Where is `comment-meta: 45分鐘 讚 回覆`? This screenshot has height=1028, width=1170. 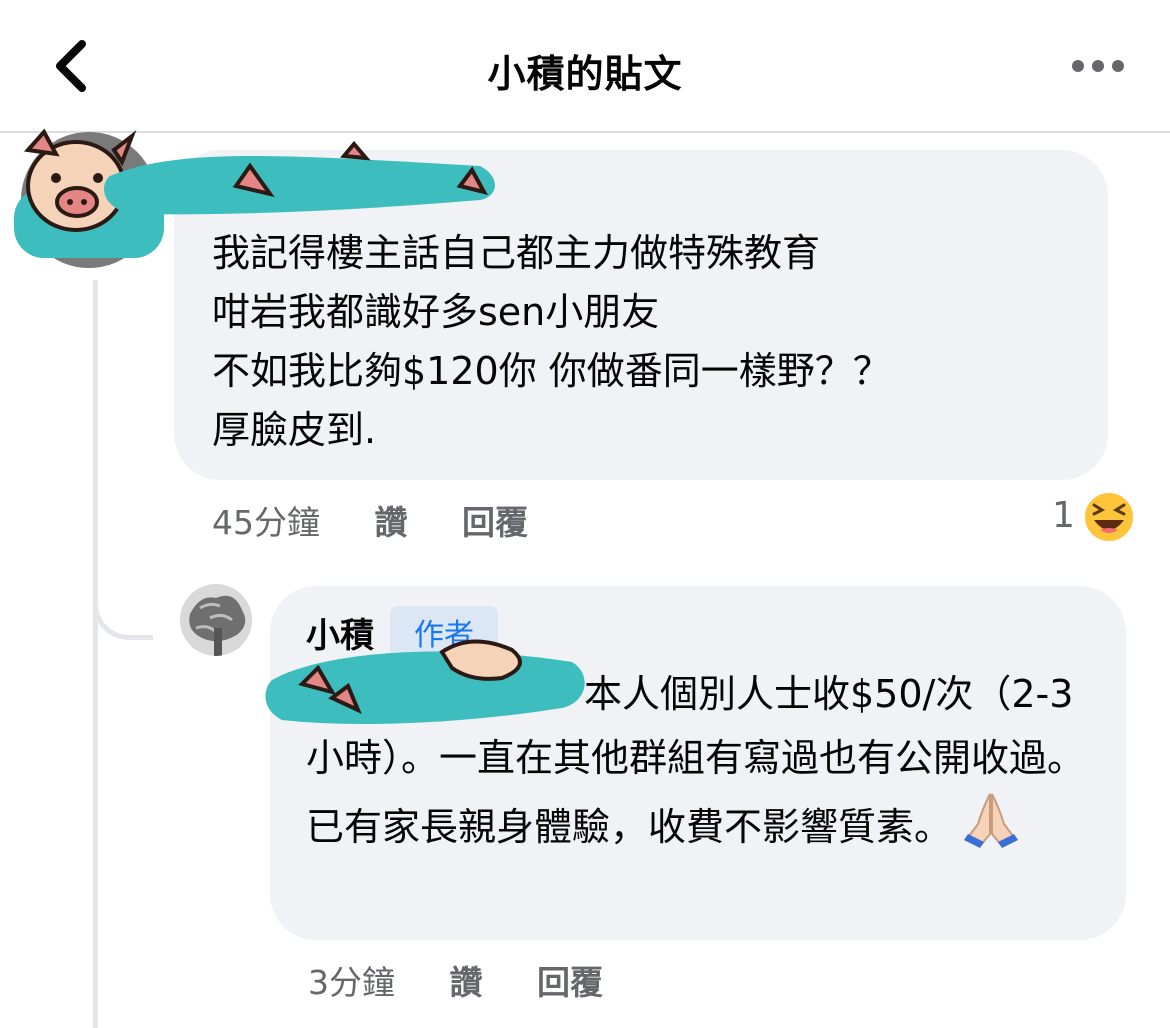 comment-meta: 45分鐘 讚 回覆 is located at coordinates (392, 520).